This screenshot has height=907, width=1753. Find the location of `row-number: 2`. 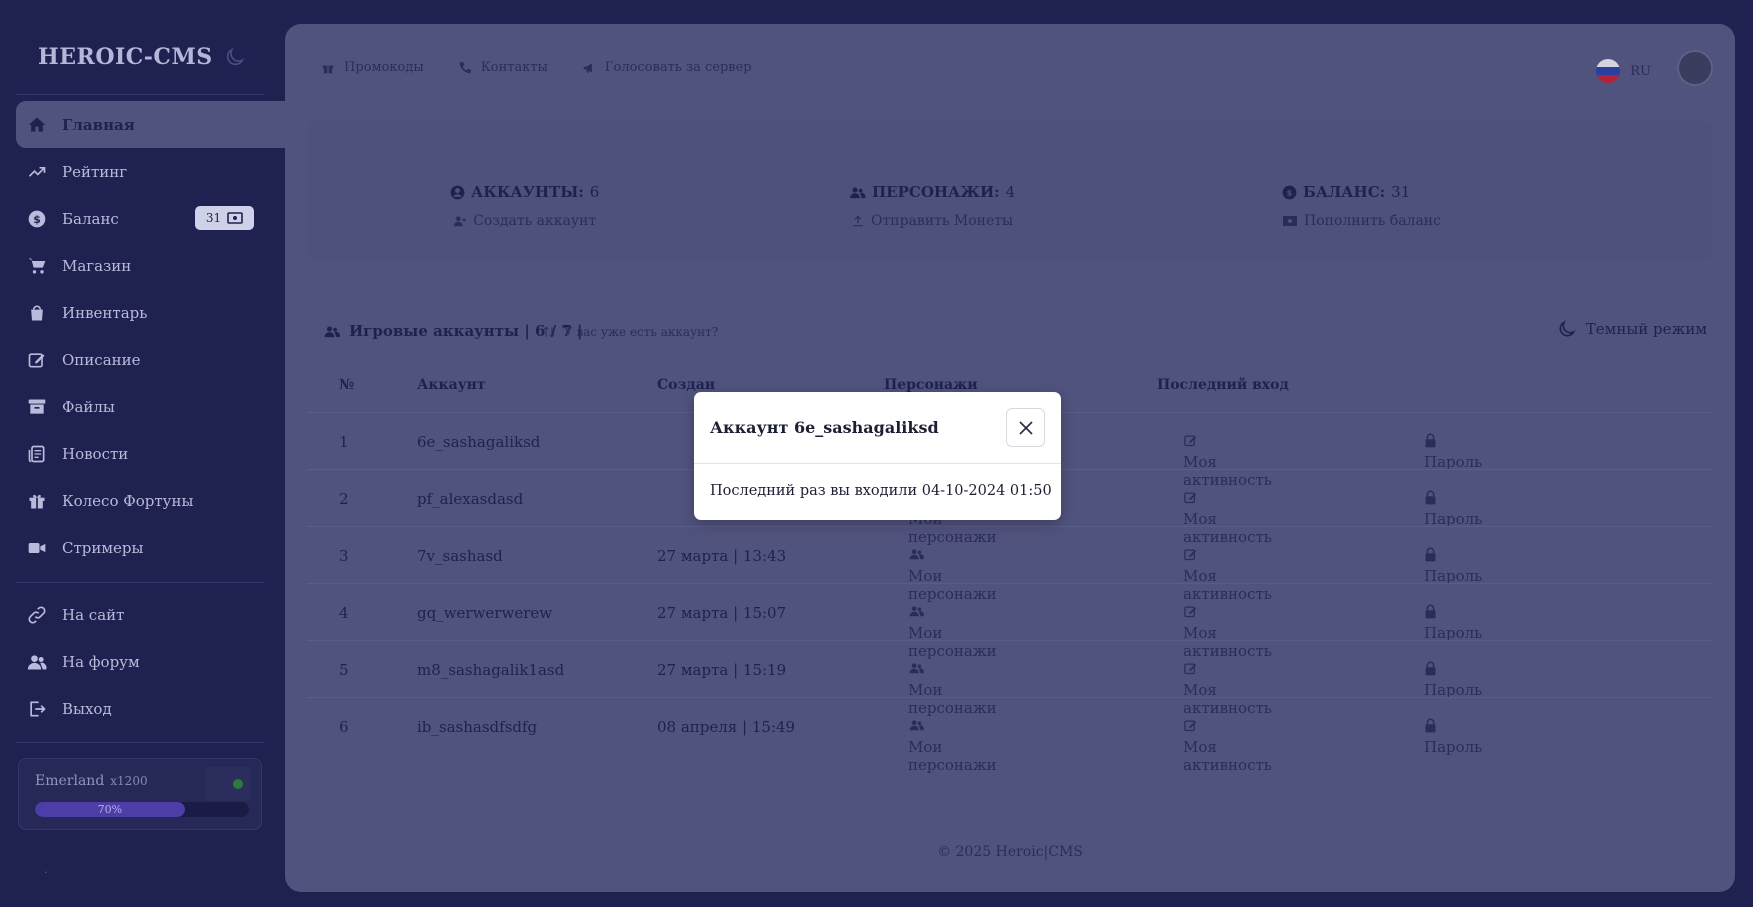

row-number: 2 is located at coordinates (344, 499).